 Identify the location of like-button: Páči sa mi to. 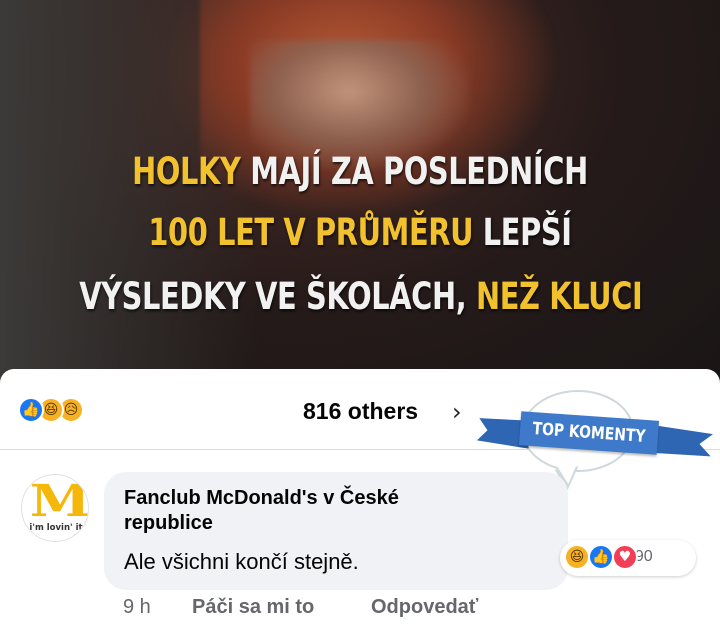
(253, 607).